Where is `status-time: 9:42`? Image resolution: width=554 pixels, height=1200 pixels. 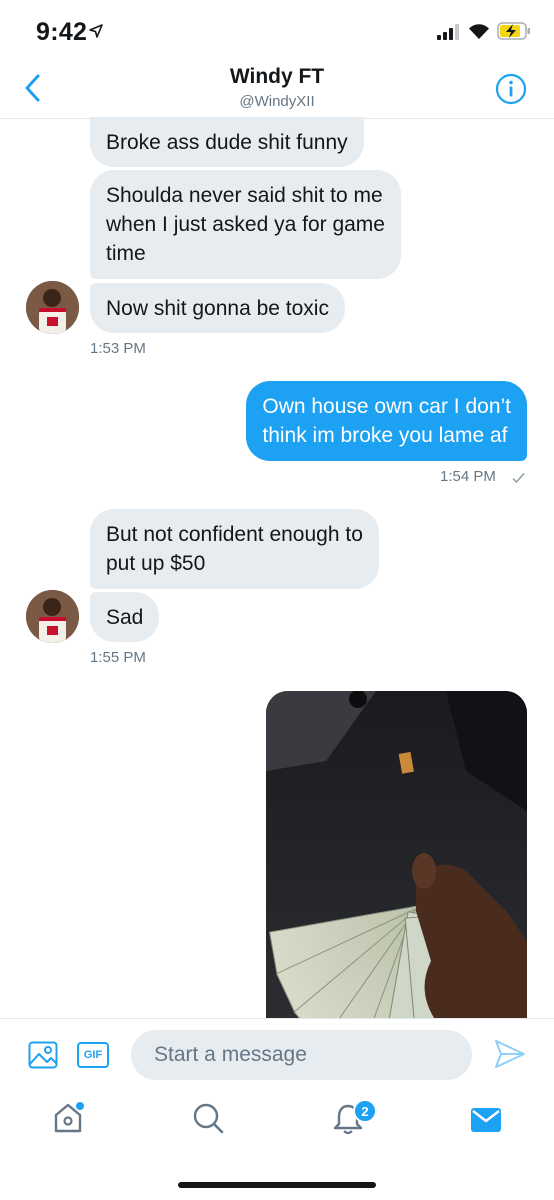 status-time: 9:42 is located at coordinates (62, 32).